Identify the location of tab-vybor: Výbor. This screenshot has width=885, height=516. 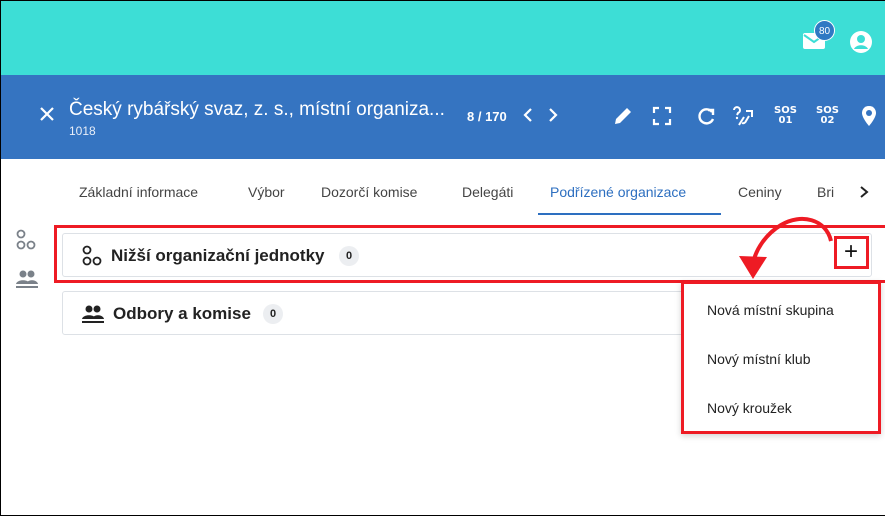
(266, 192).